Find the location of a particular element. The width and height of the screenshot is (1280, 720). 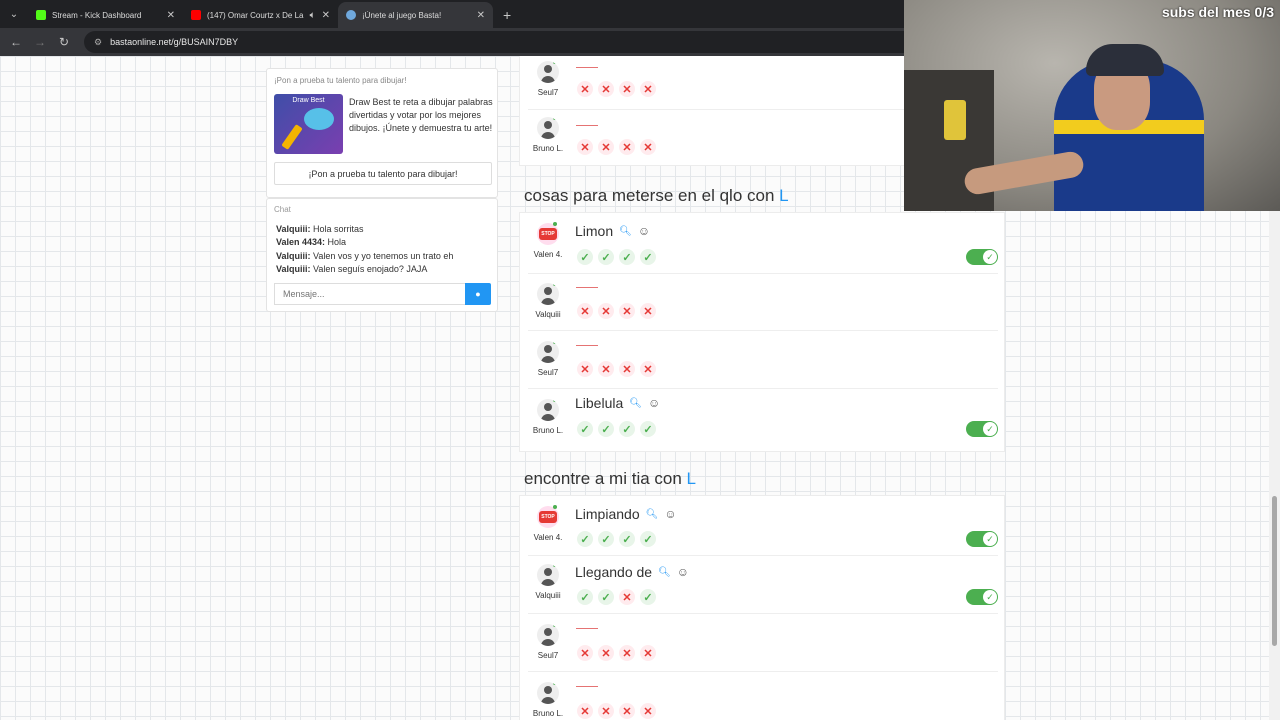

webcam-object is located at coordinates (955, 120).